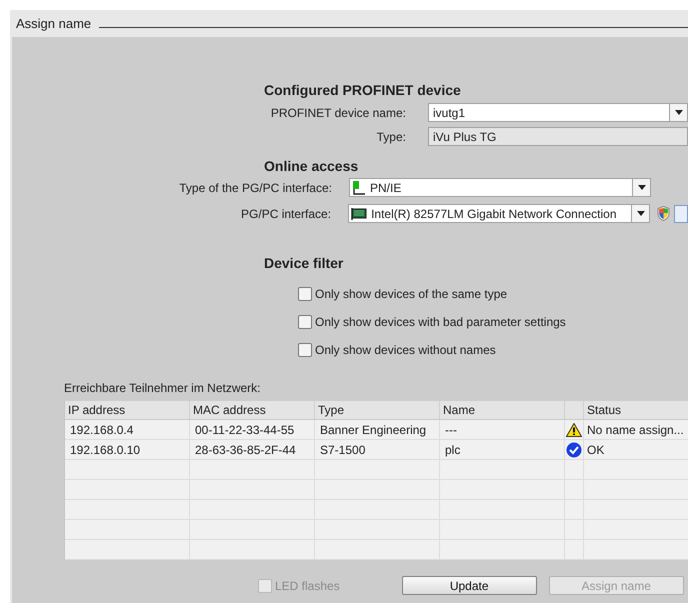 Image resolution: width=688 pixels, height=603 pixels. What do you see at coordinates (229, 410) in the screenshot?
I see `column-header: MAC address` at bounding box center [229, 410].